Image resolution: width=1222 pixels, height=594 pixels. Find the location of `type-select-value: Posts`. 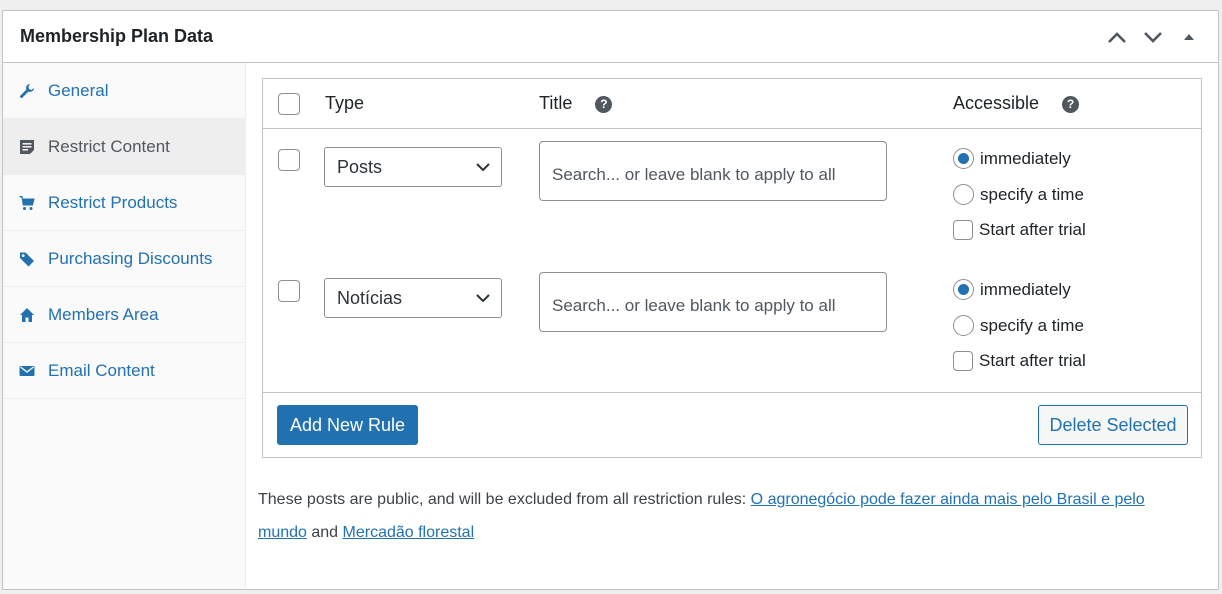

type-select-value: Posts is located at coordinates (360, 166).